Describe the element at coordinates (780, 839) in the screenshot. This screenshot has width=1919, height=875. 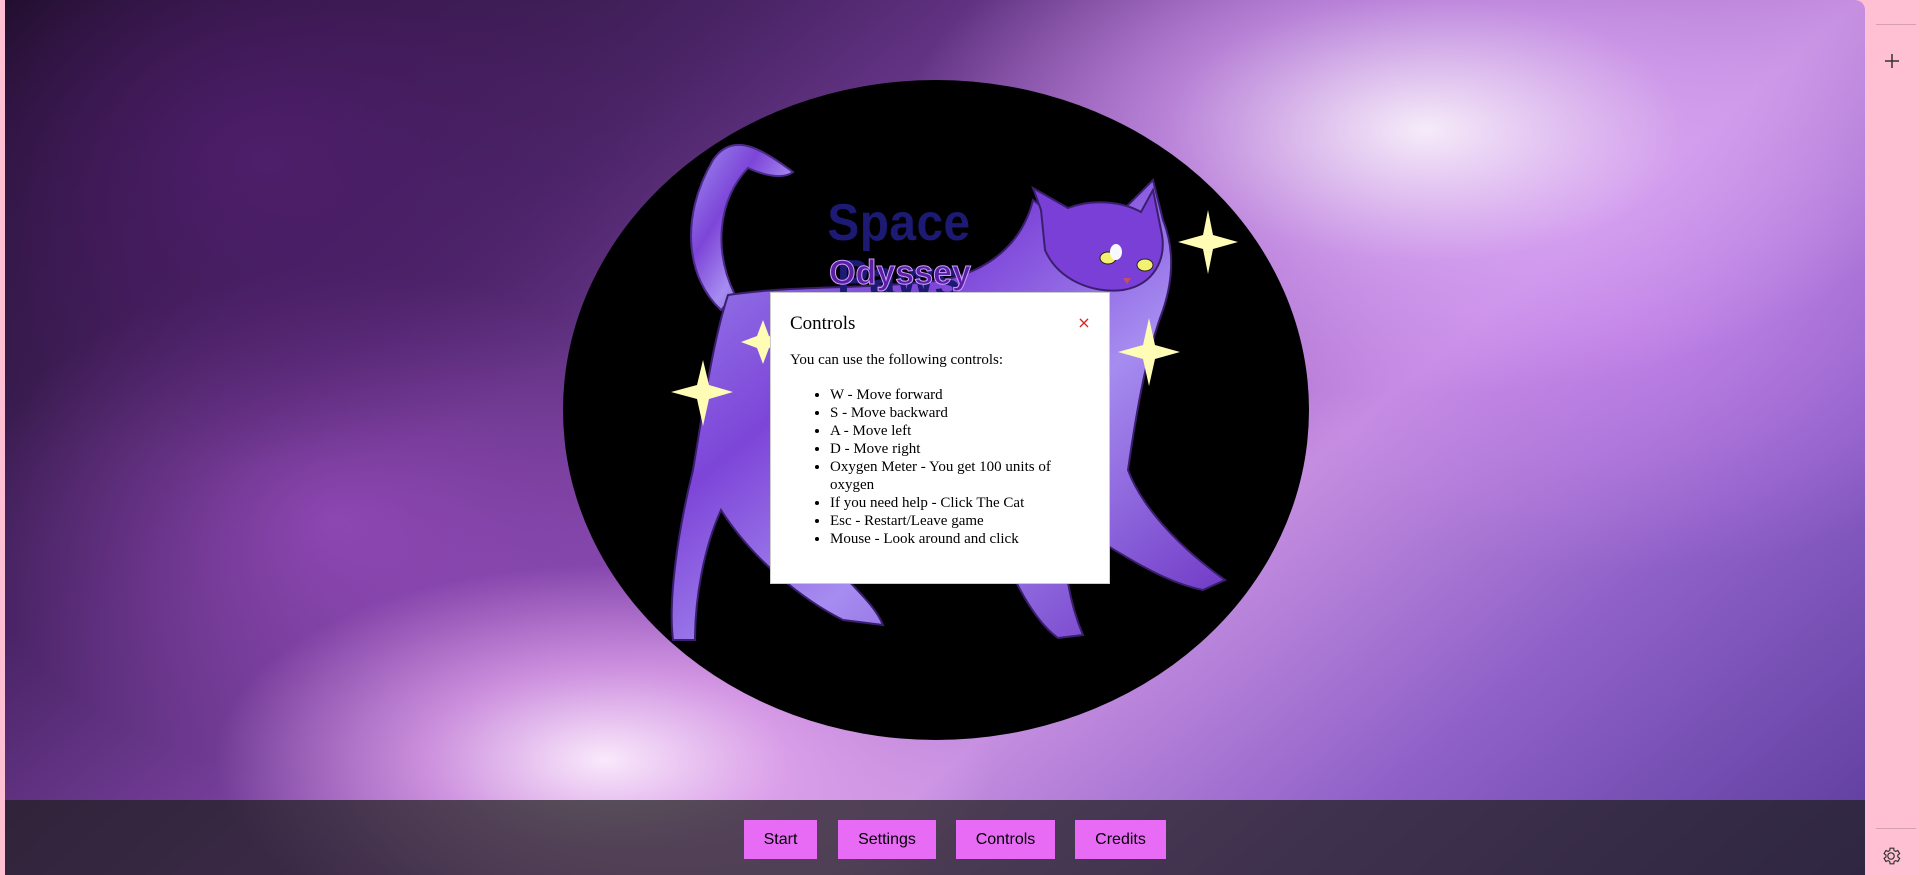
I see `start-button: Start` at that location.